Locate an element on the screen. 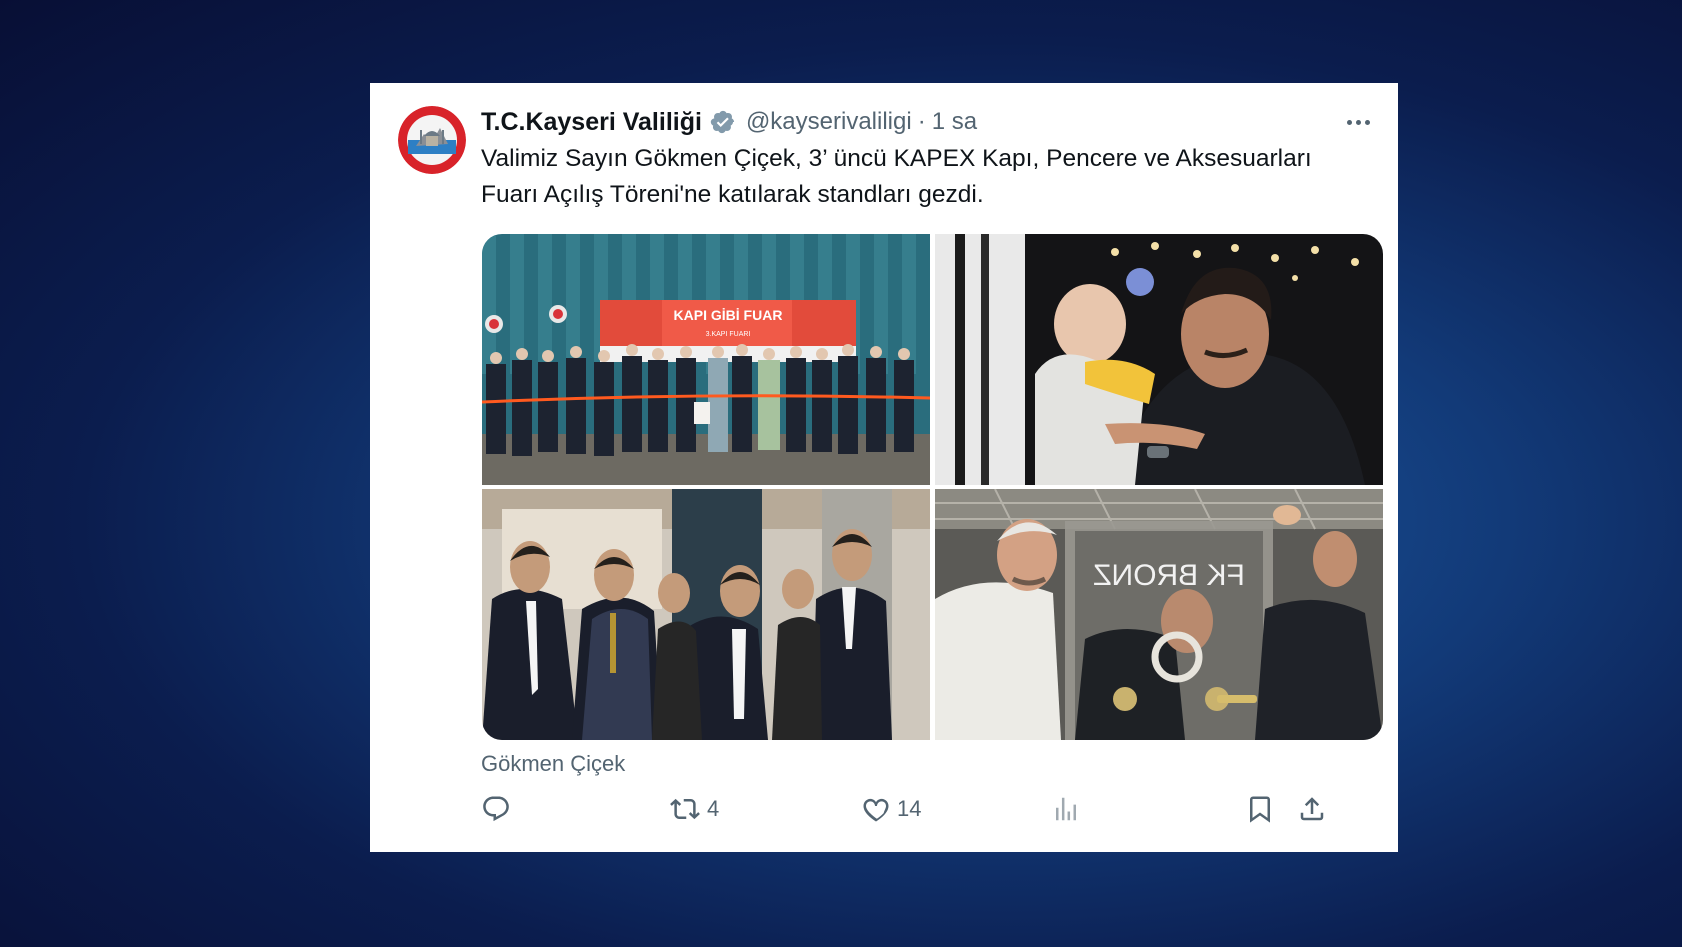  avatar is located at coordinates (432, 140).